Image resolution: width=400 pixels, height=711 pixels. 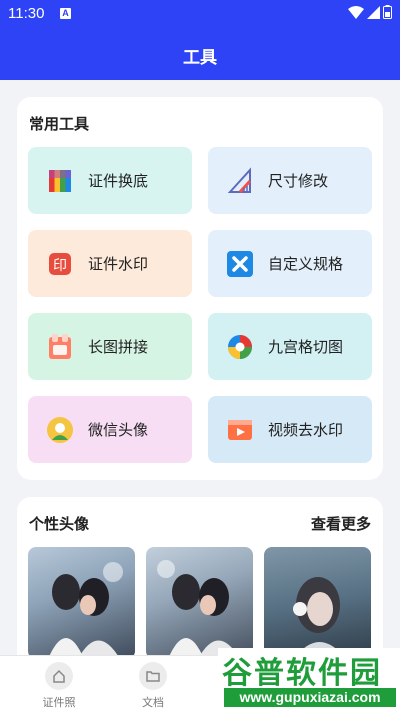 I want to click on tool-custom-spec: 自定义规格, so click(x=290, y=263).